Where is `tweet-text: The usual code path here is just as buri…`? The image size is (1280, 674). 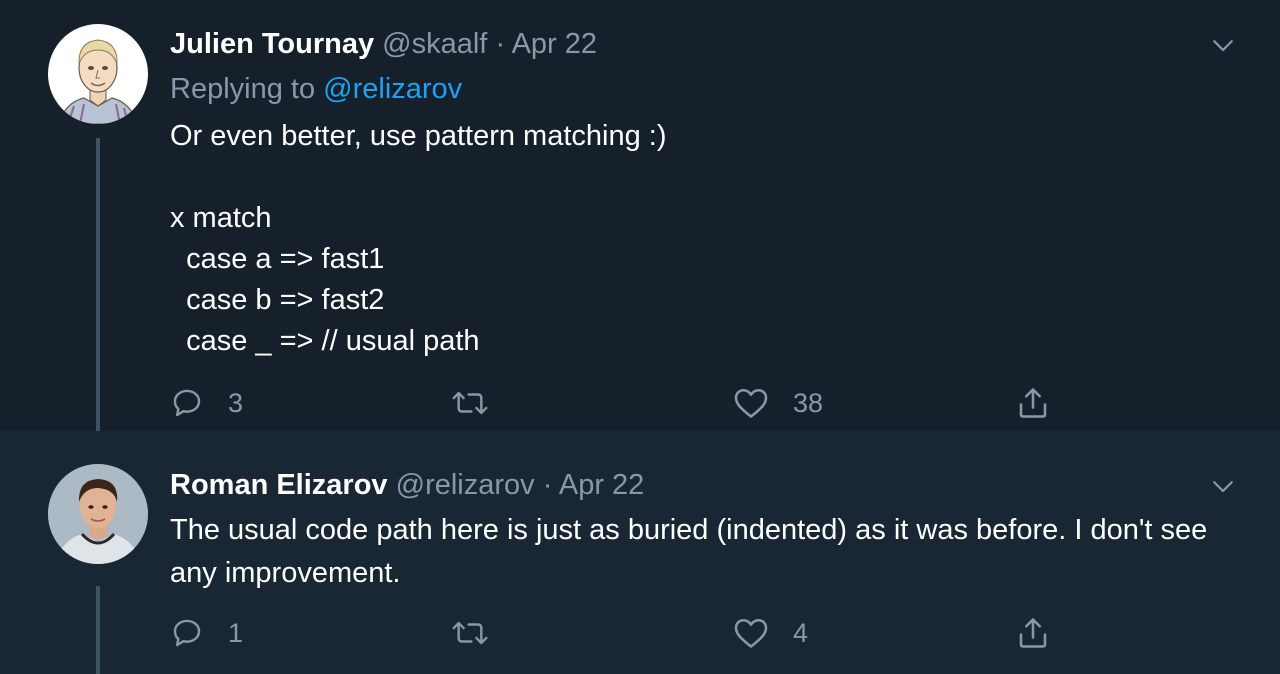
tweet-text: The usual code path here is just as buri… is located at coordinates (689, 551).